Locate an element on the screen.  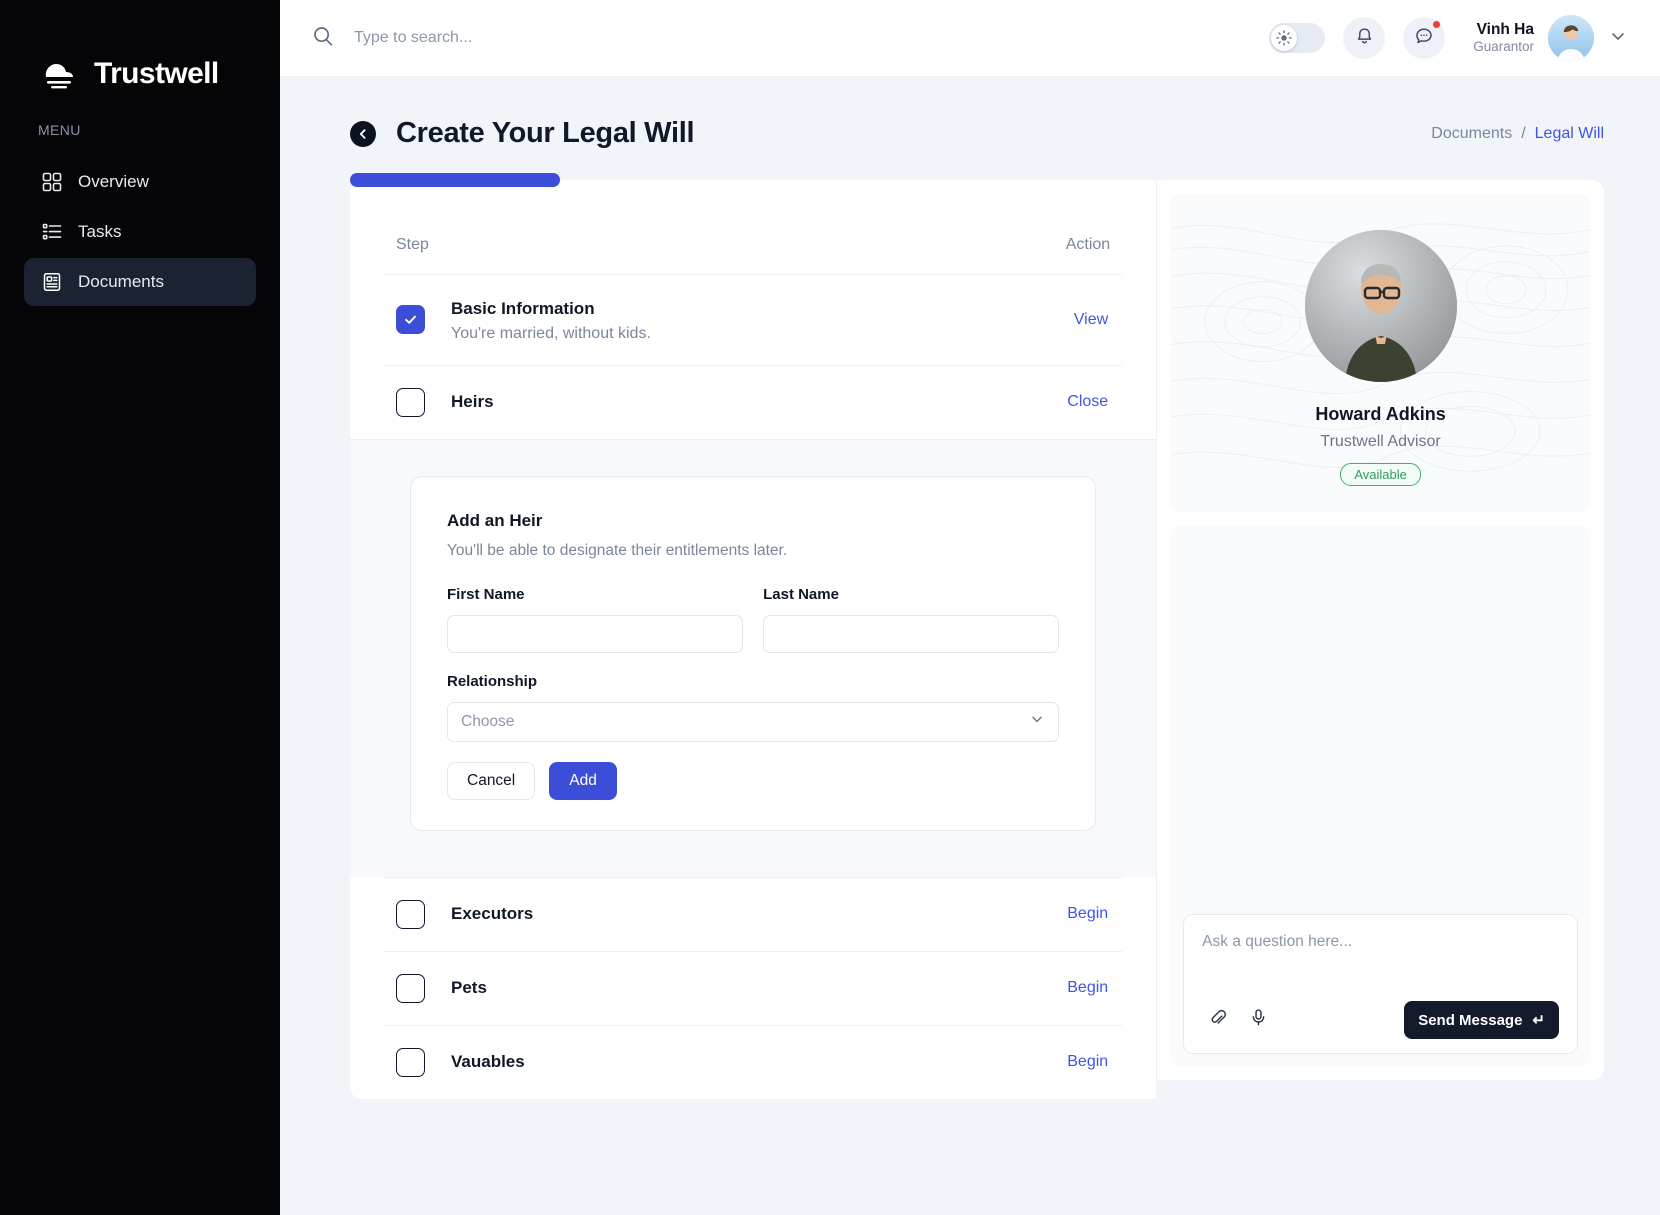
document-icon is located at coordinates (52, 282).